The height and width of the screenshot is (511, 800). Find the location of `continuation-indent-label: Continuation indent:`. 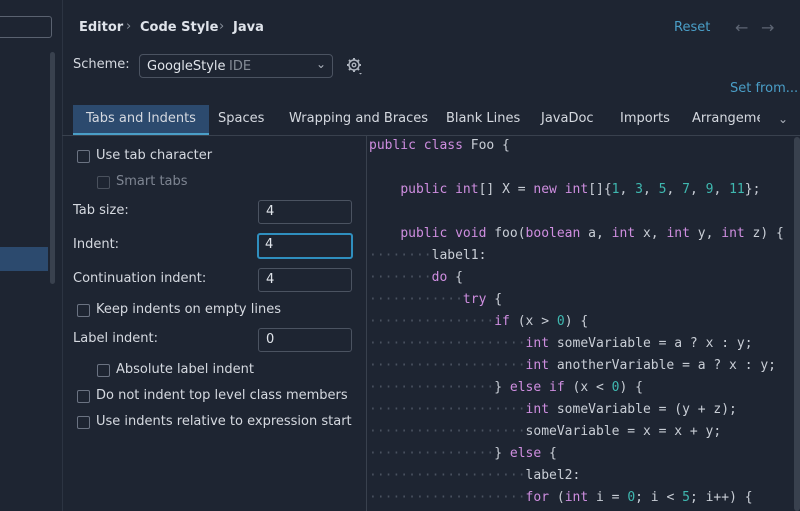

continuation-indent-label: Continuation indent: is located at coordinates (140, 278).